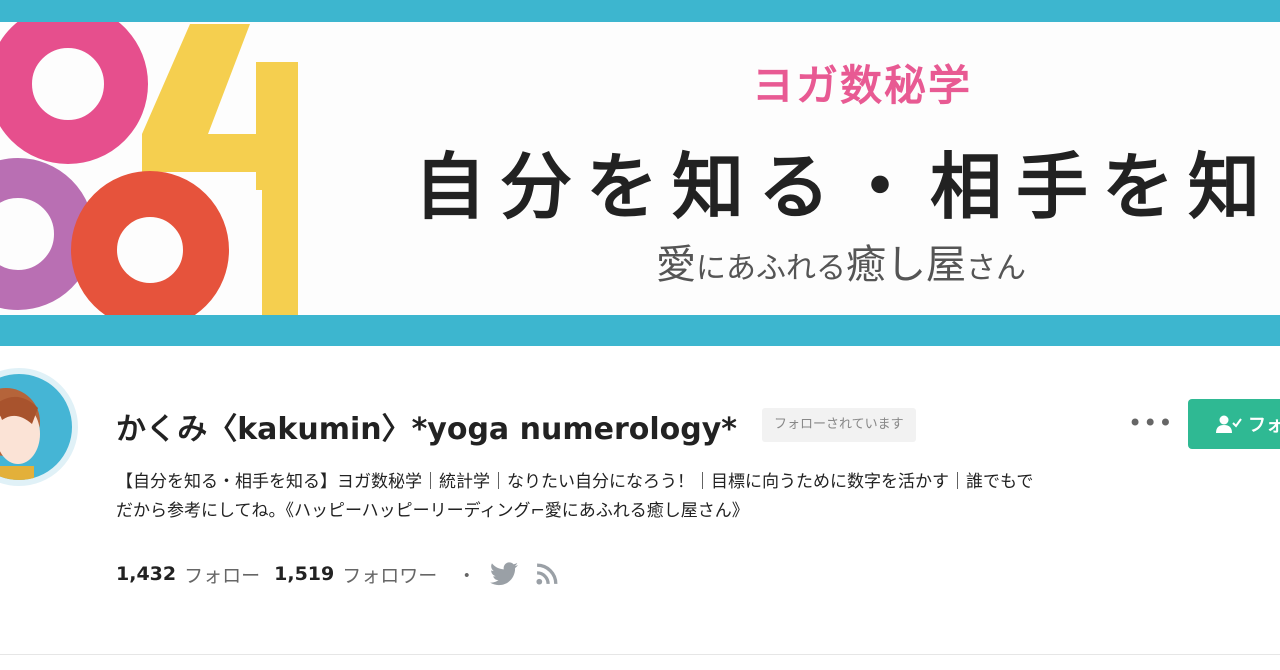  Describe the element at coordinates (426, 429) in the screenshot. I see `profile-name: かくみ〈kakumin〉*yoga numerology*` at that location.